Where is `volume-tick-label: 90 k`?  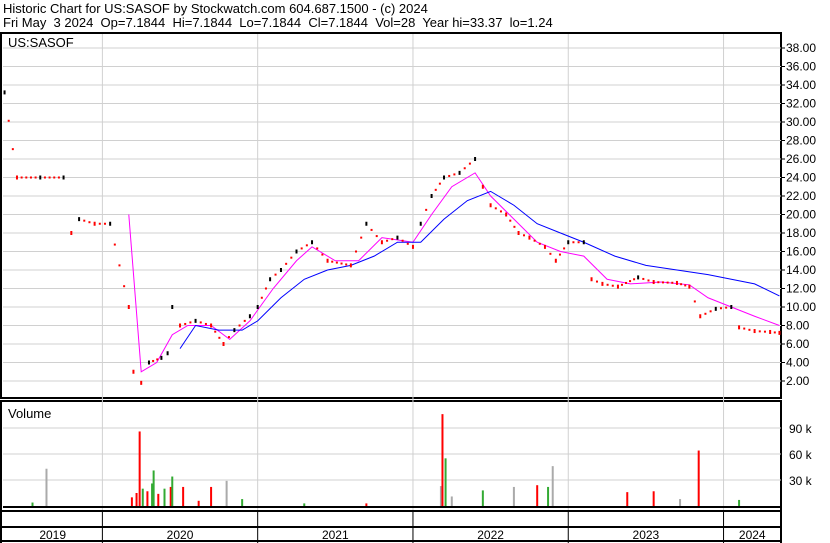
volume-tick-label: 90 k is located at coordinates (801, 429).